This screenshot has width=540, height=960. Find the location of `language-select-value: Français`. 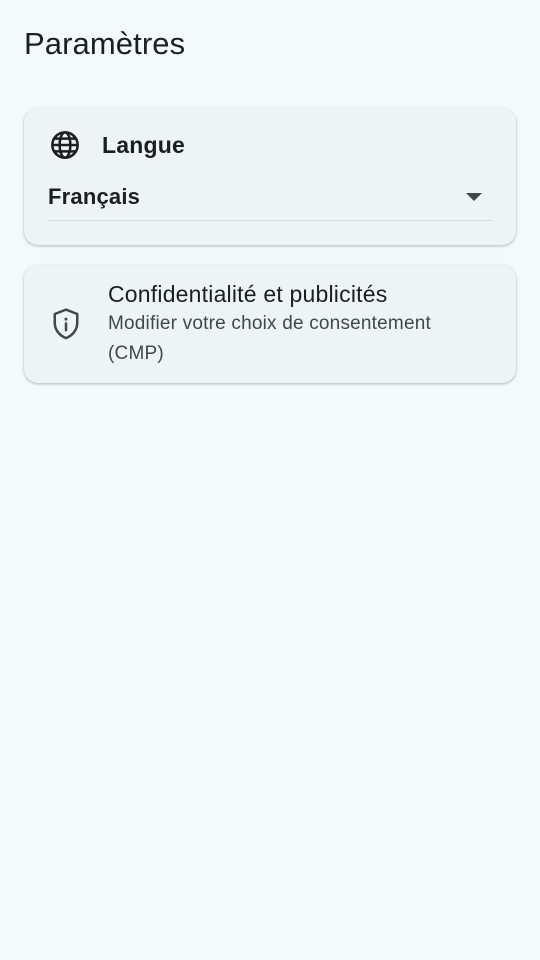

language-select-value: Français is located at coordinates (94, 196).